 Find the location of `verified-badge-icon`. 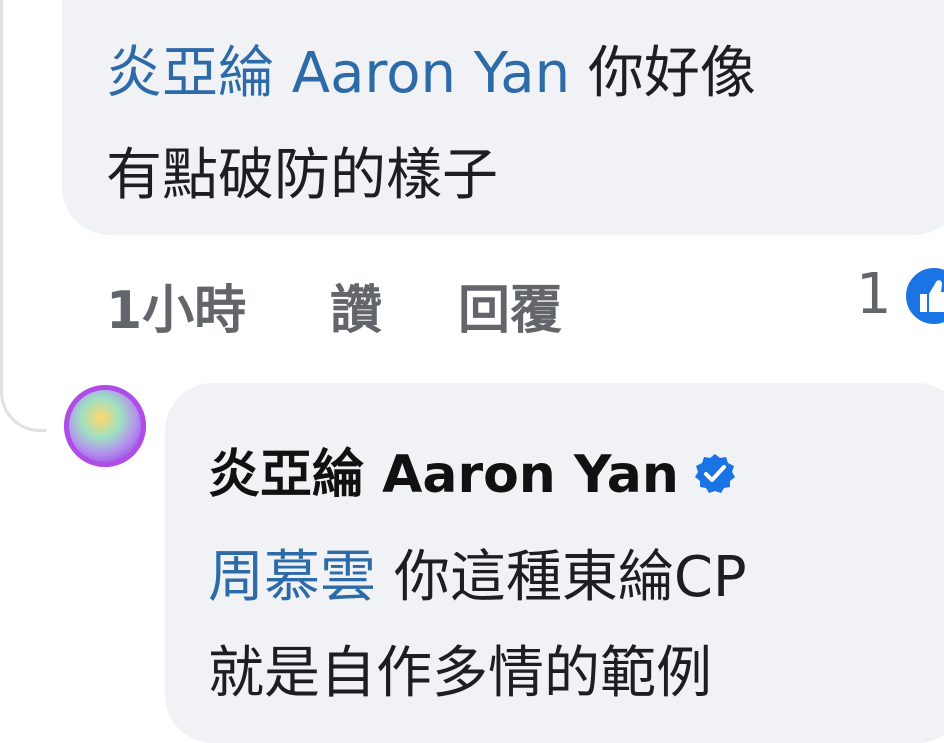

verified-badge-icon is located at coordinates (714, 473).